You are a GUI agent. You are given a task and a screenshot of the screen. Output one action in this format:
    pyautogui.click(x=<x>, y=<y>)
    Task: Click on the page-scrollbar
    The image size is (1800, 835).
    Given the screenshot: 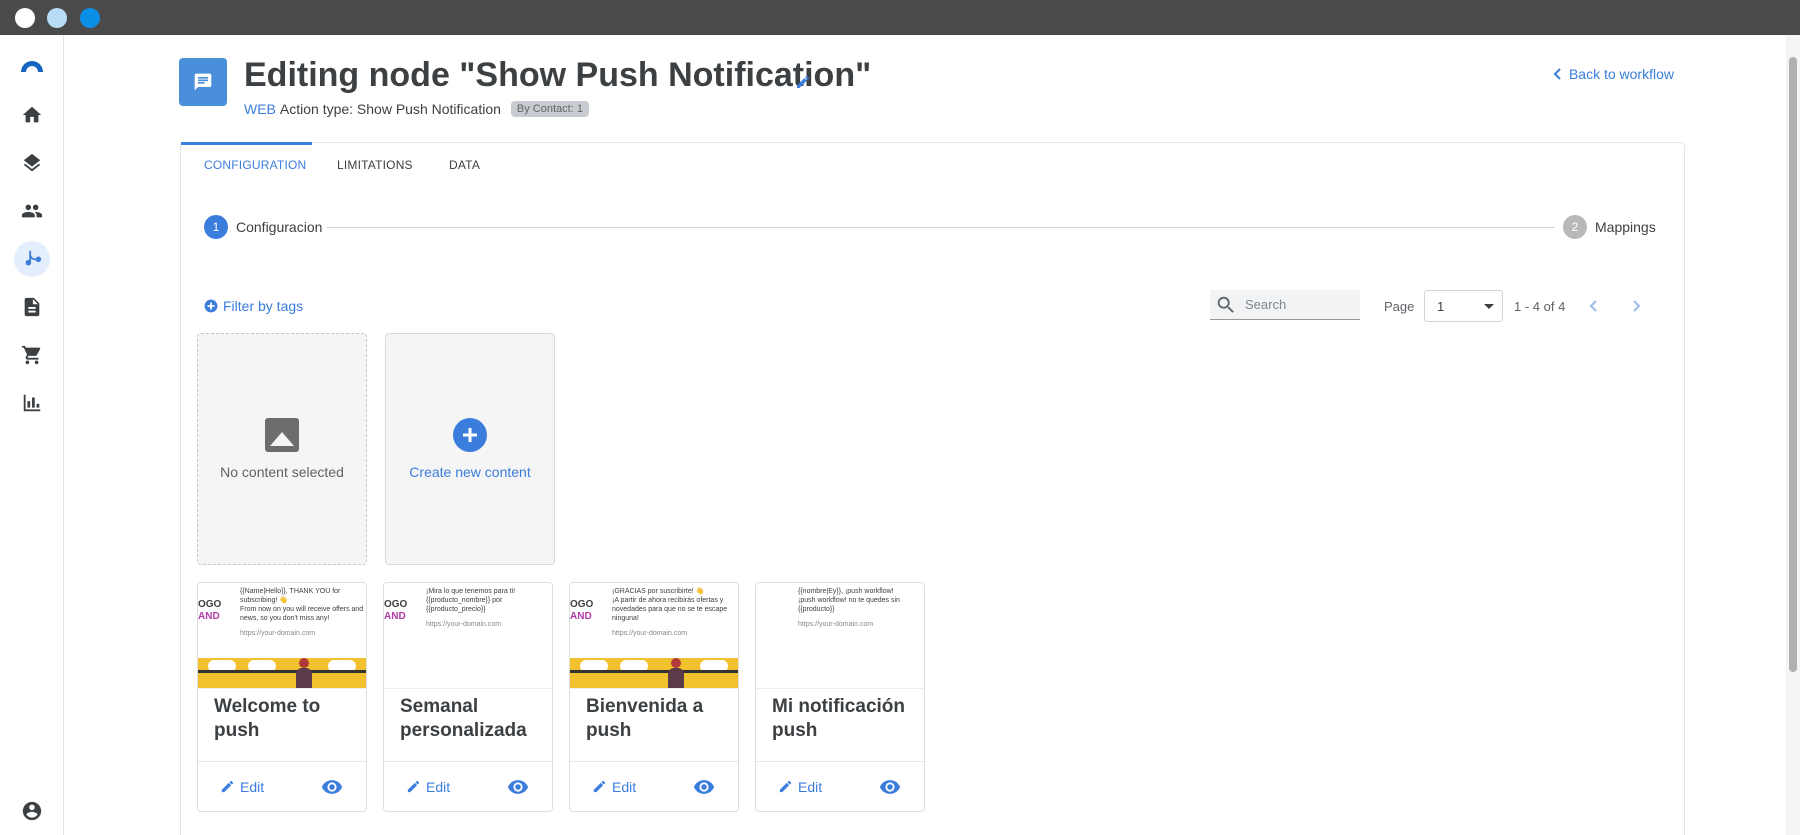 What is the action you would take?
    pyautogui.click(x=1793, y=435)
    